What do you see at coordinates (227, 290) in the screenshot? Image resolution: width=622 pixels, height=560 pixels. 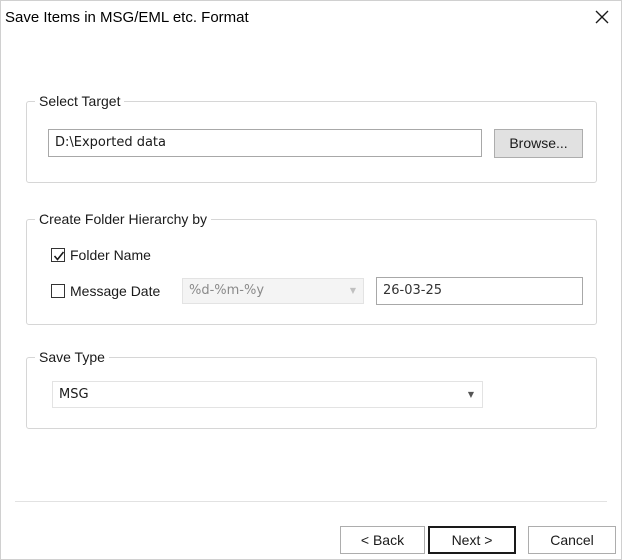 I see `date-format-value: %d-%m-%y` at bounding box center [227, 290].